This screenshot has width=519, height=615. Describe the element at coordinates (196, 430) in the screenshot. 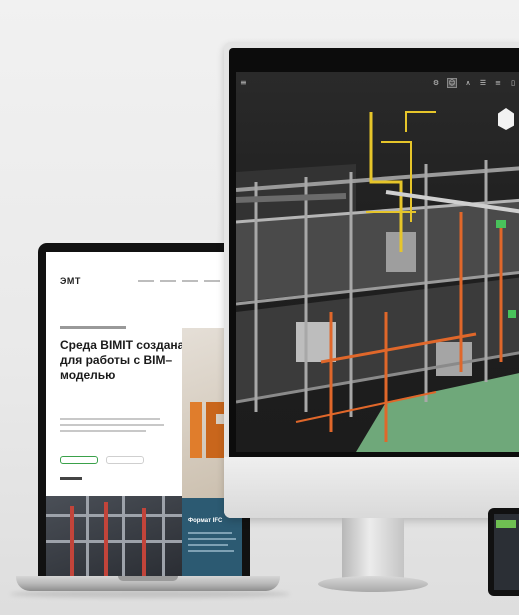

I see `ifc-letter-i` at that location.